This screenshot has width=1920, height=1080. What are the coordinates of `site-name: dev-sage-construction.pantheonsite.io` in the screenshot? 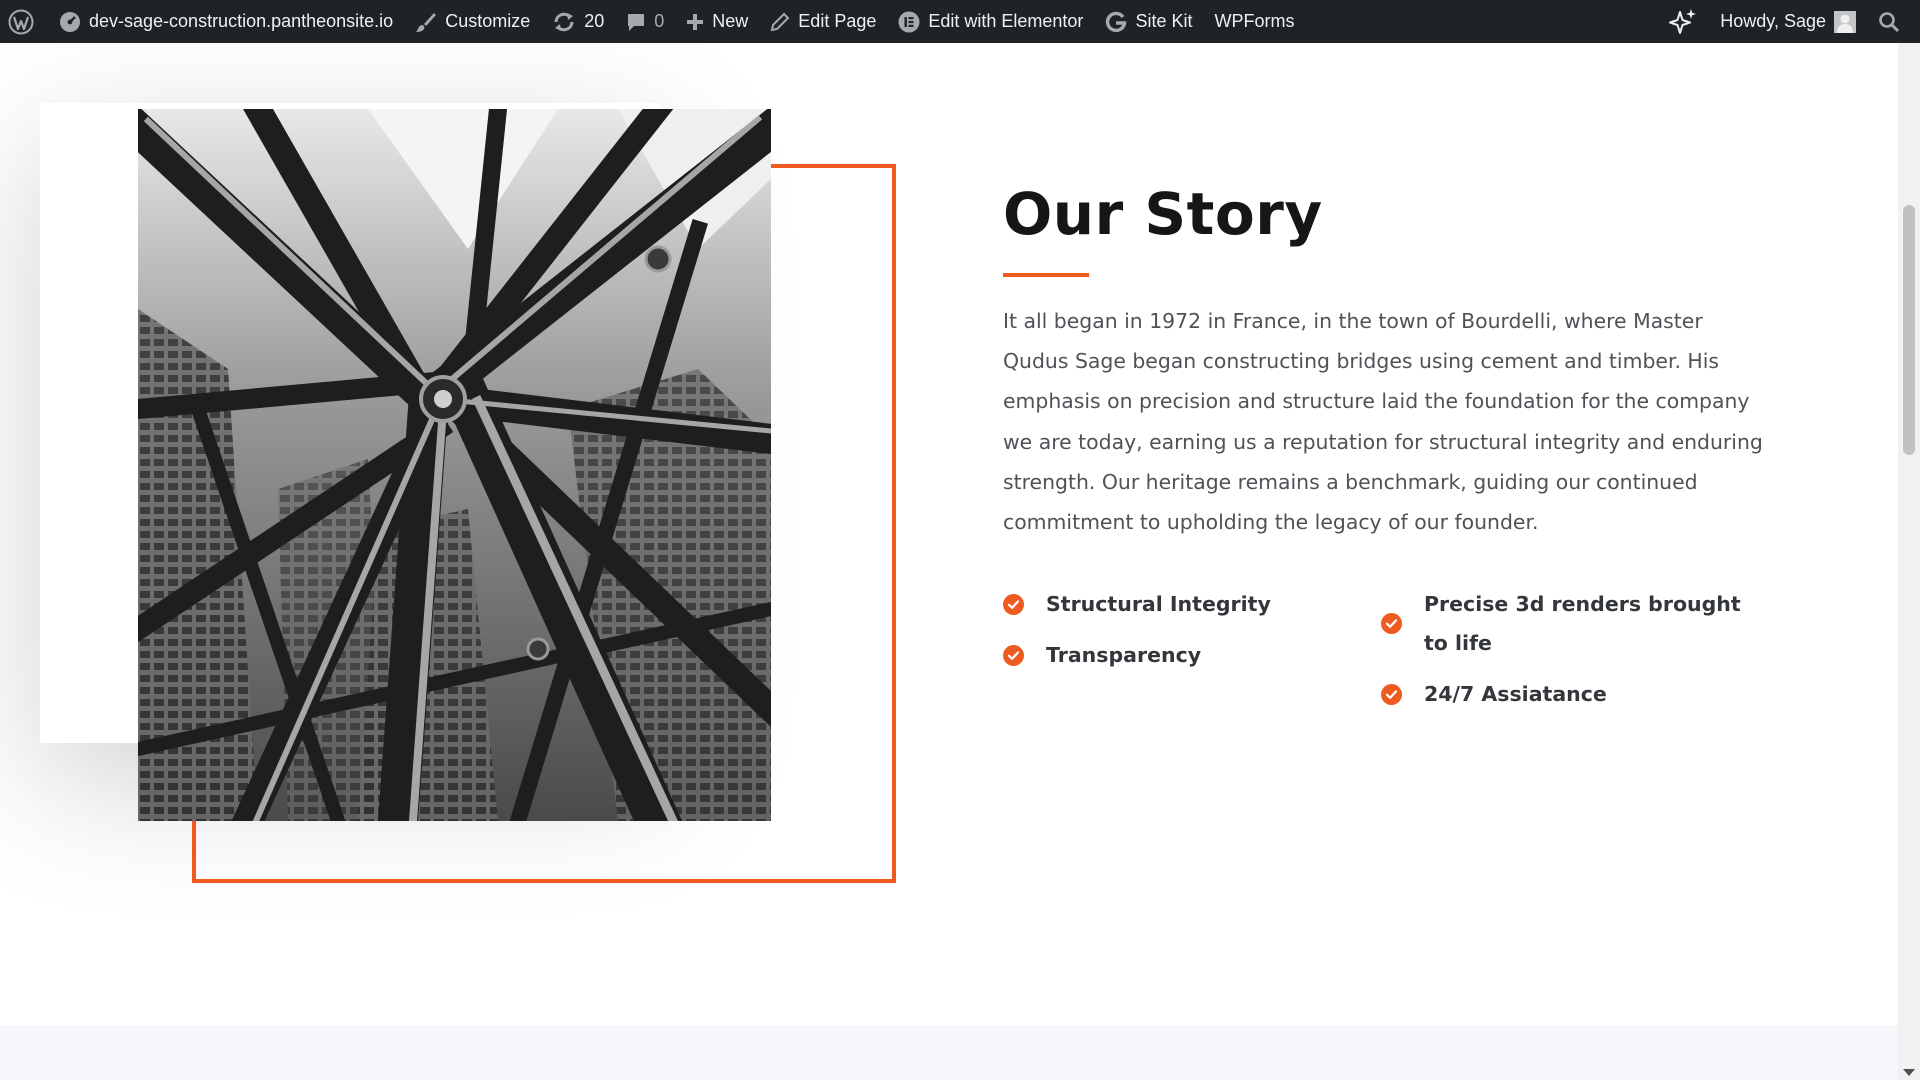 It's located at (241, 21).